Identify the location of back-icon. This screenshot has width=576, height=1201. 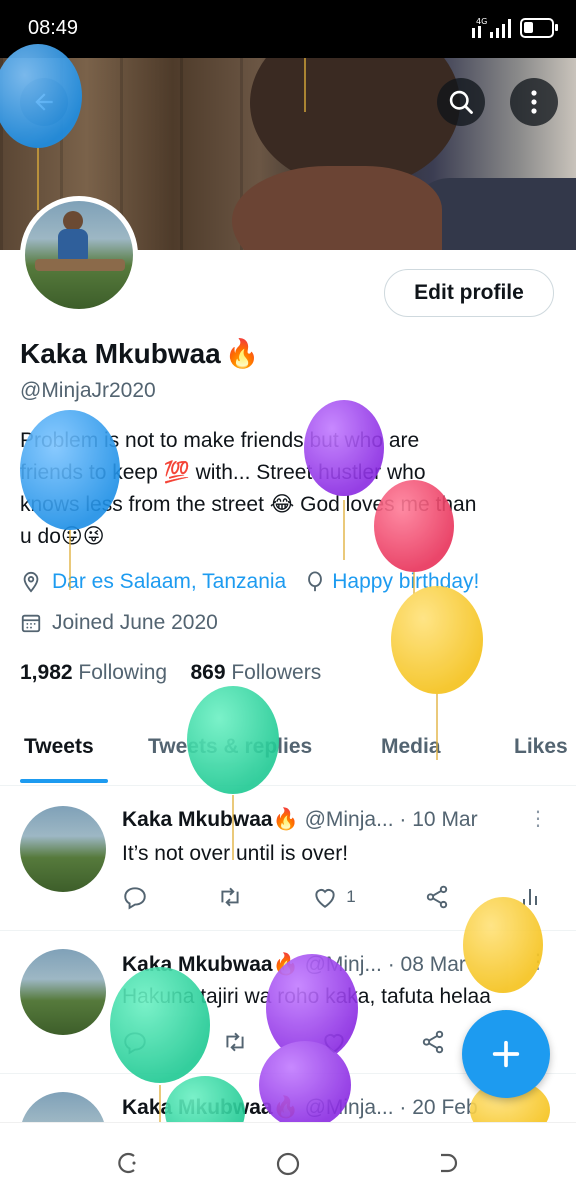
(449, 1163).